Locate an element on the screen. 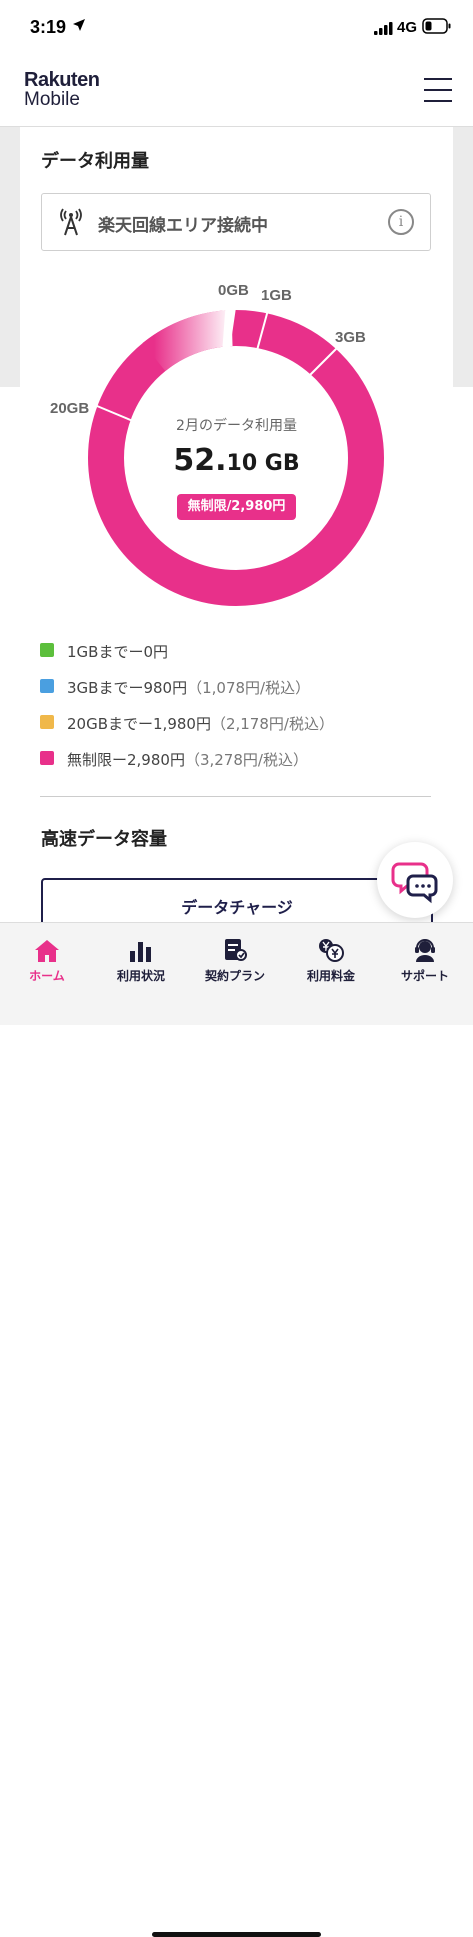 The image size is (473, 1937). high-speed-title: 高速データ容量 is located at coordinates (104, 839).